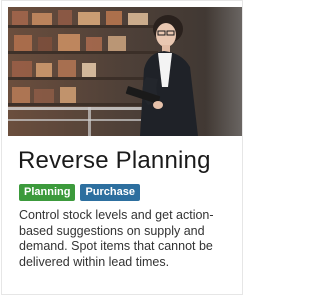 This screenshot has width=320, height=295. I want to click on card-title: Reverse Planning, so click(114, 160).